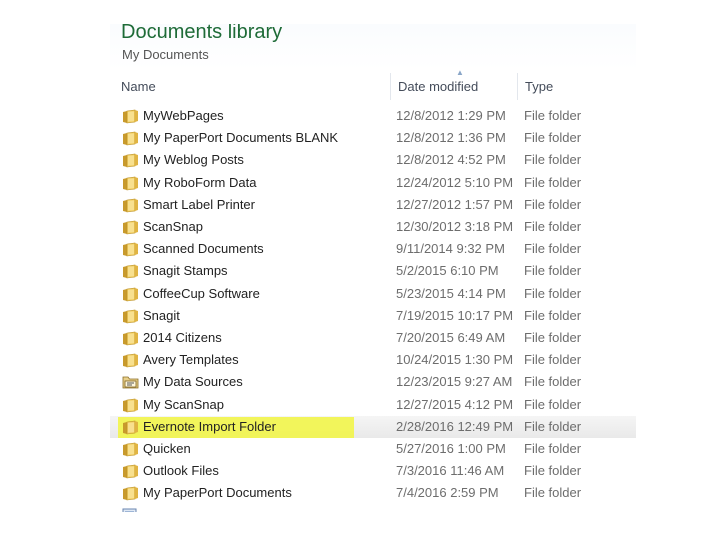 This screenshot has width=720, height=540. I want to click on file-date-modified: 5/23/2015 4:14 PM, so click(451, 293).